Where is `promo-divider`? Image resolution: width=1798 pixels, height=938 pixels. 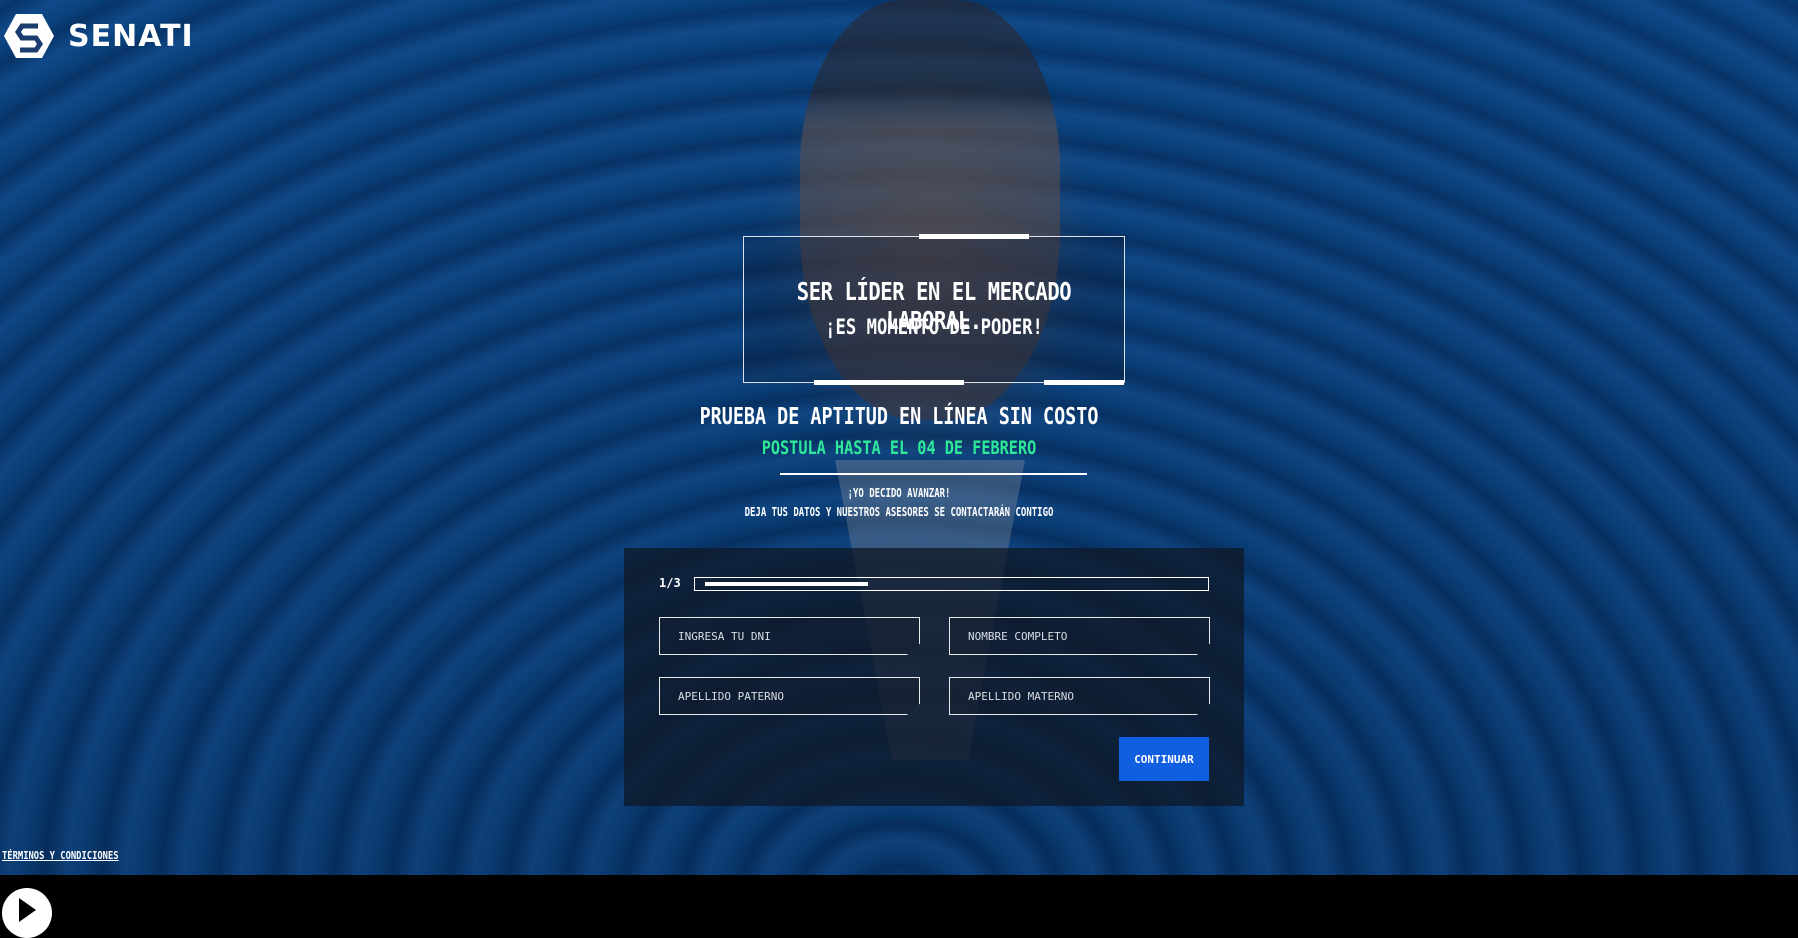
promo-divider is located at coordinates (933, 474).